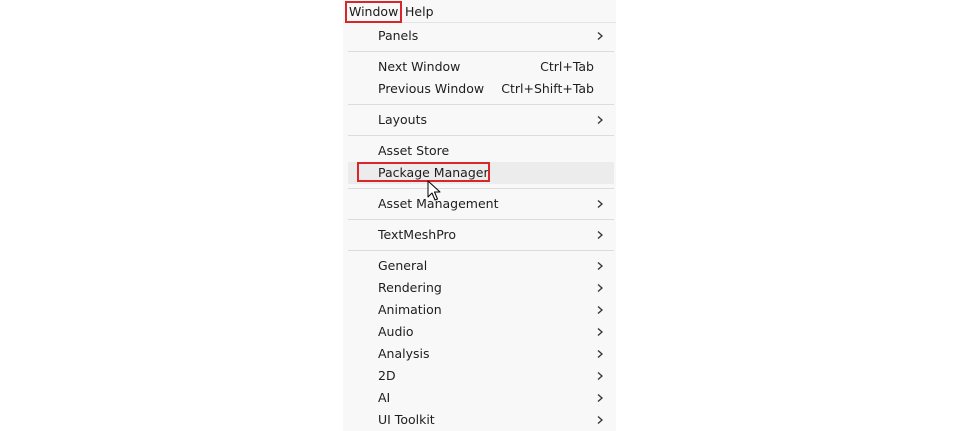  I want to click on menu-item-label: Analysis, so click(404, 353).